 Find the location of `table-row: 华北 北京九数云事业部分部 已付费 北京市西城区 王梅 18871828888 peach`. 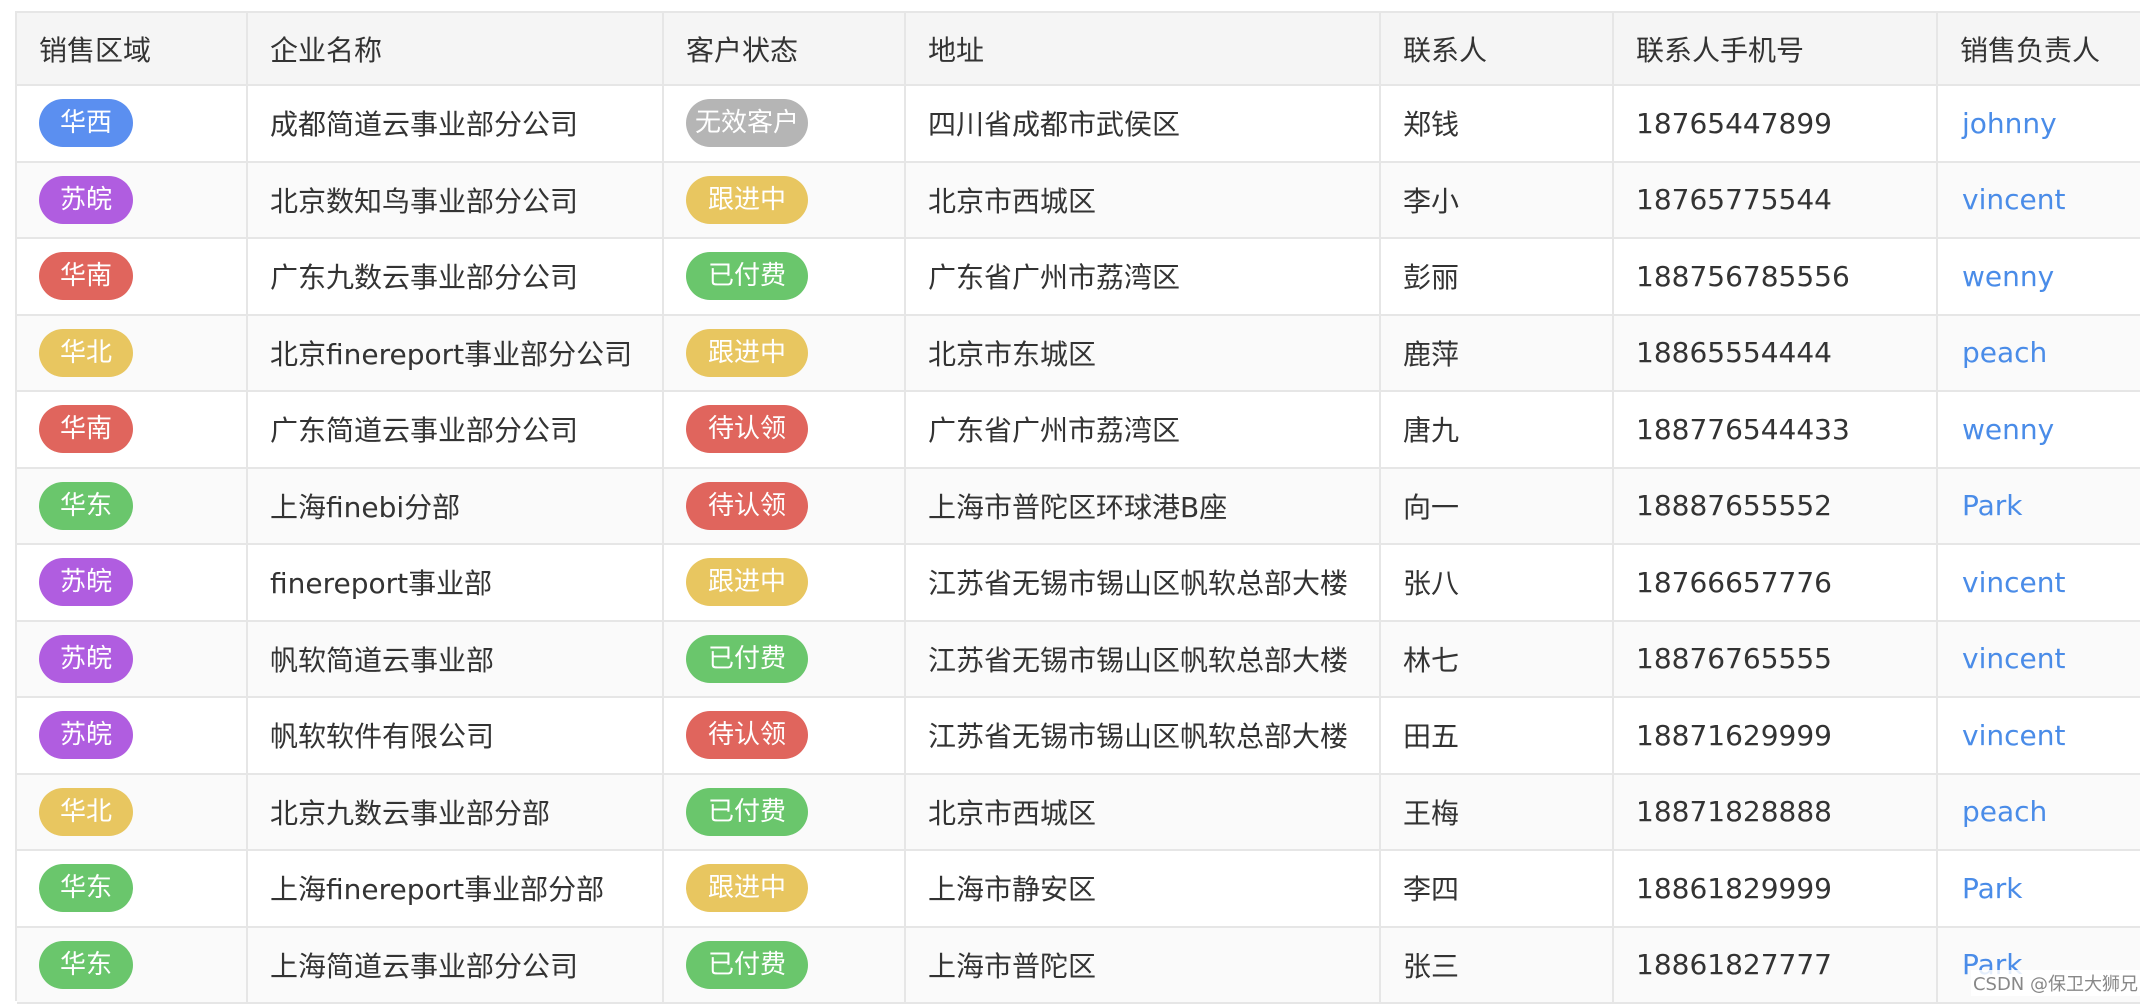

table-row: 华北 北京九数云事业部分部 已付费 北京市西城区 王梅 18871828888 peach is located at coordinates (1078, 812).